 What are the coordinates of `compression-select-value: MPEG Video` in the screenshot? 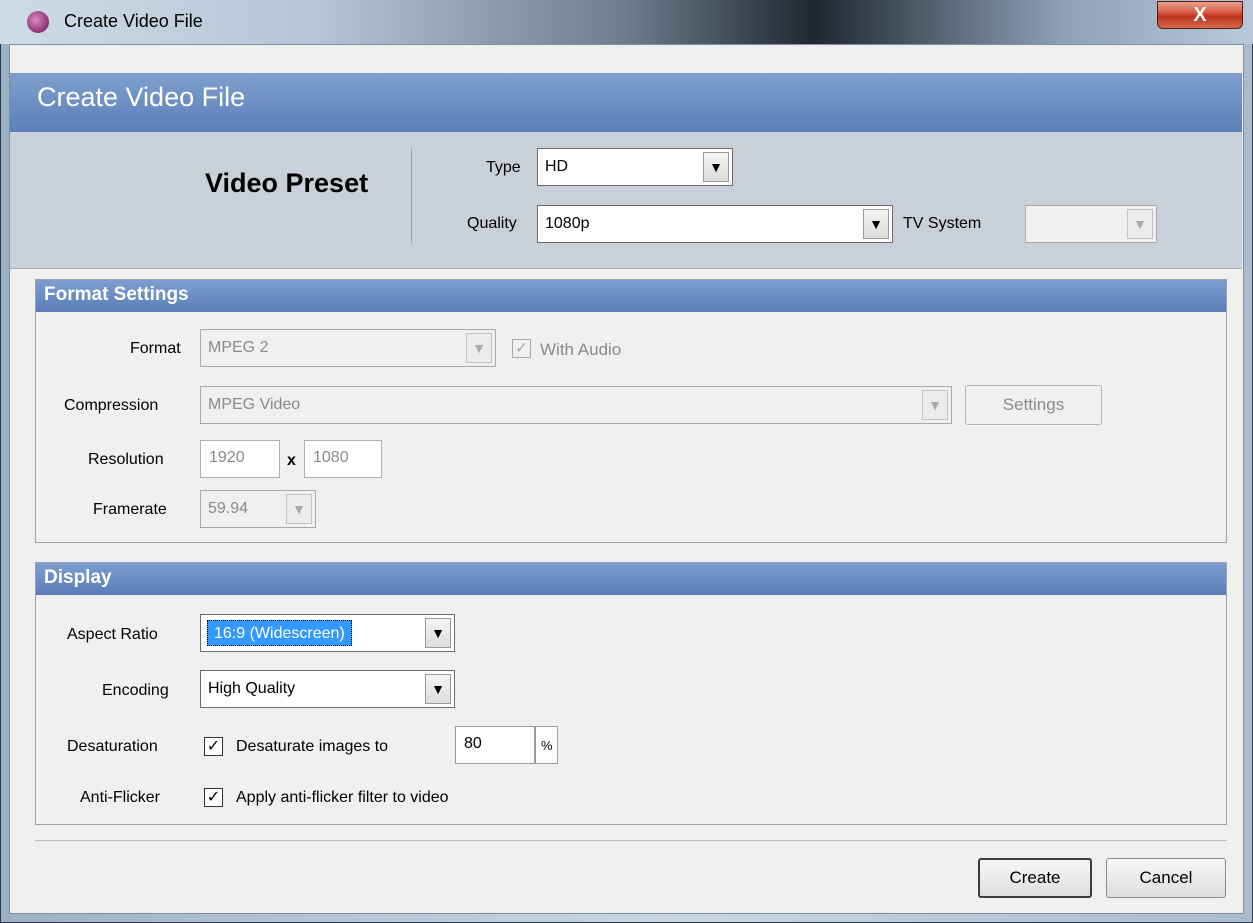 It's located at (254, 404).